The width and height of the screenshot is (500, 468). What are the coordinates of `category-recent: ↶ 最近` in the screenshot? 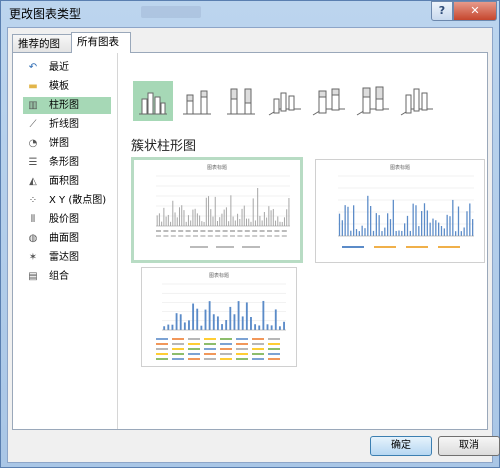 It's located at (67, 67).